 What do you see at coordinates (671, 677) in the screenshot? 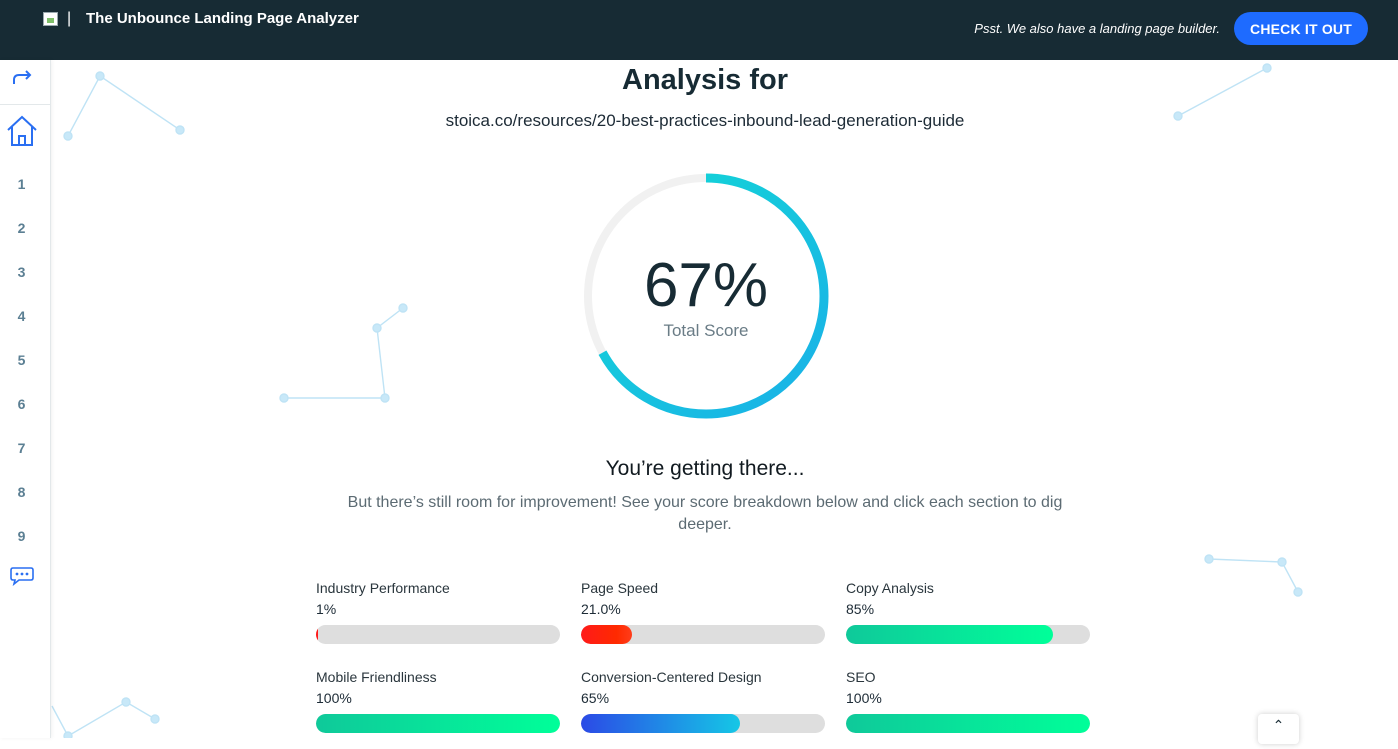
I see `metric-name: Conversion-Centered Design` at bounding box center [671, 677].